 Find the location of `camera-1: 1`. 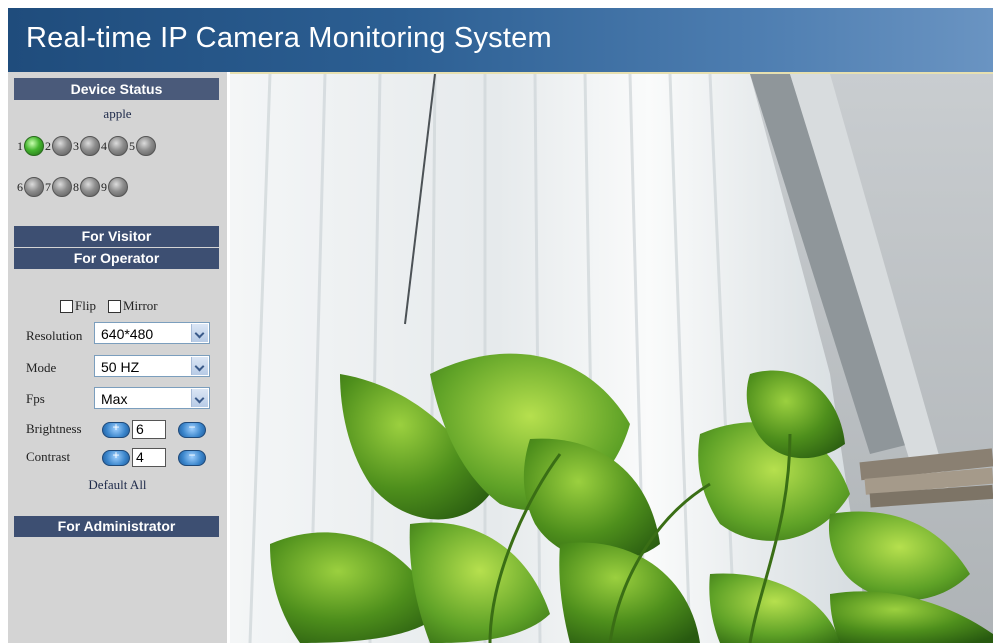

camera-1: 1 is located at coordinates (30, 146).